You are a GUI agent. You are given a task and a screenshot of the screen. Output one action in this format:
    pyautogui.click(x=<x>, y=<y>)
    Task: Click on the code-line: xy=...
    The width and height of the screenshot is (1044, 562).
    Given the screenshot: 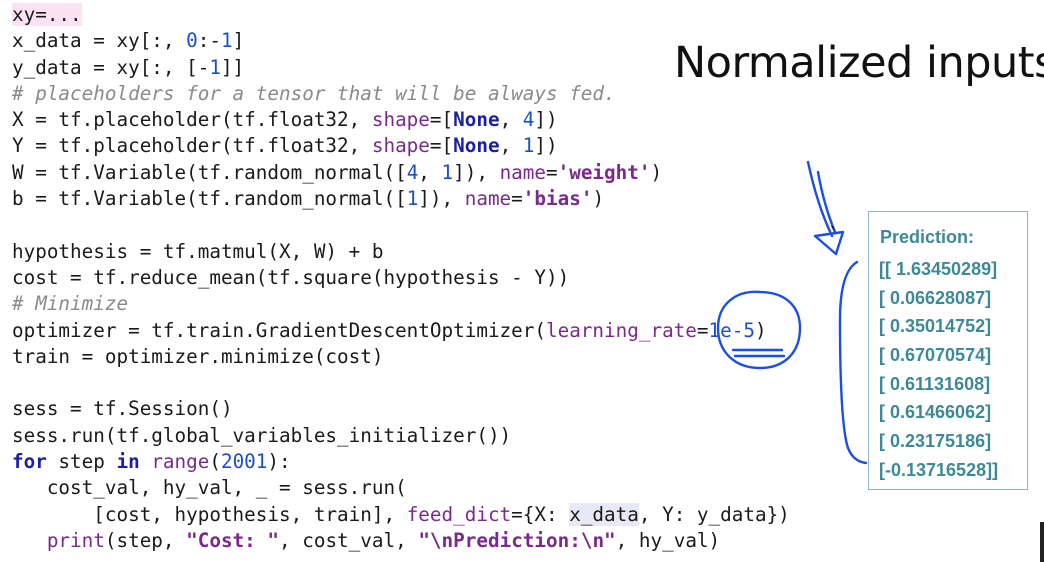 What is the action you would take?
    pyautogui.click(x=402, y=15)
    